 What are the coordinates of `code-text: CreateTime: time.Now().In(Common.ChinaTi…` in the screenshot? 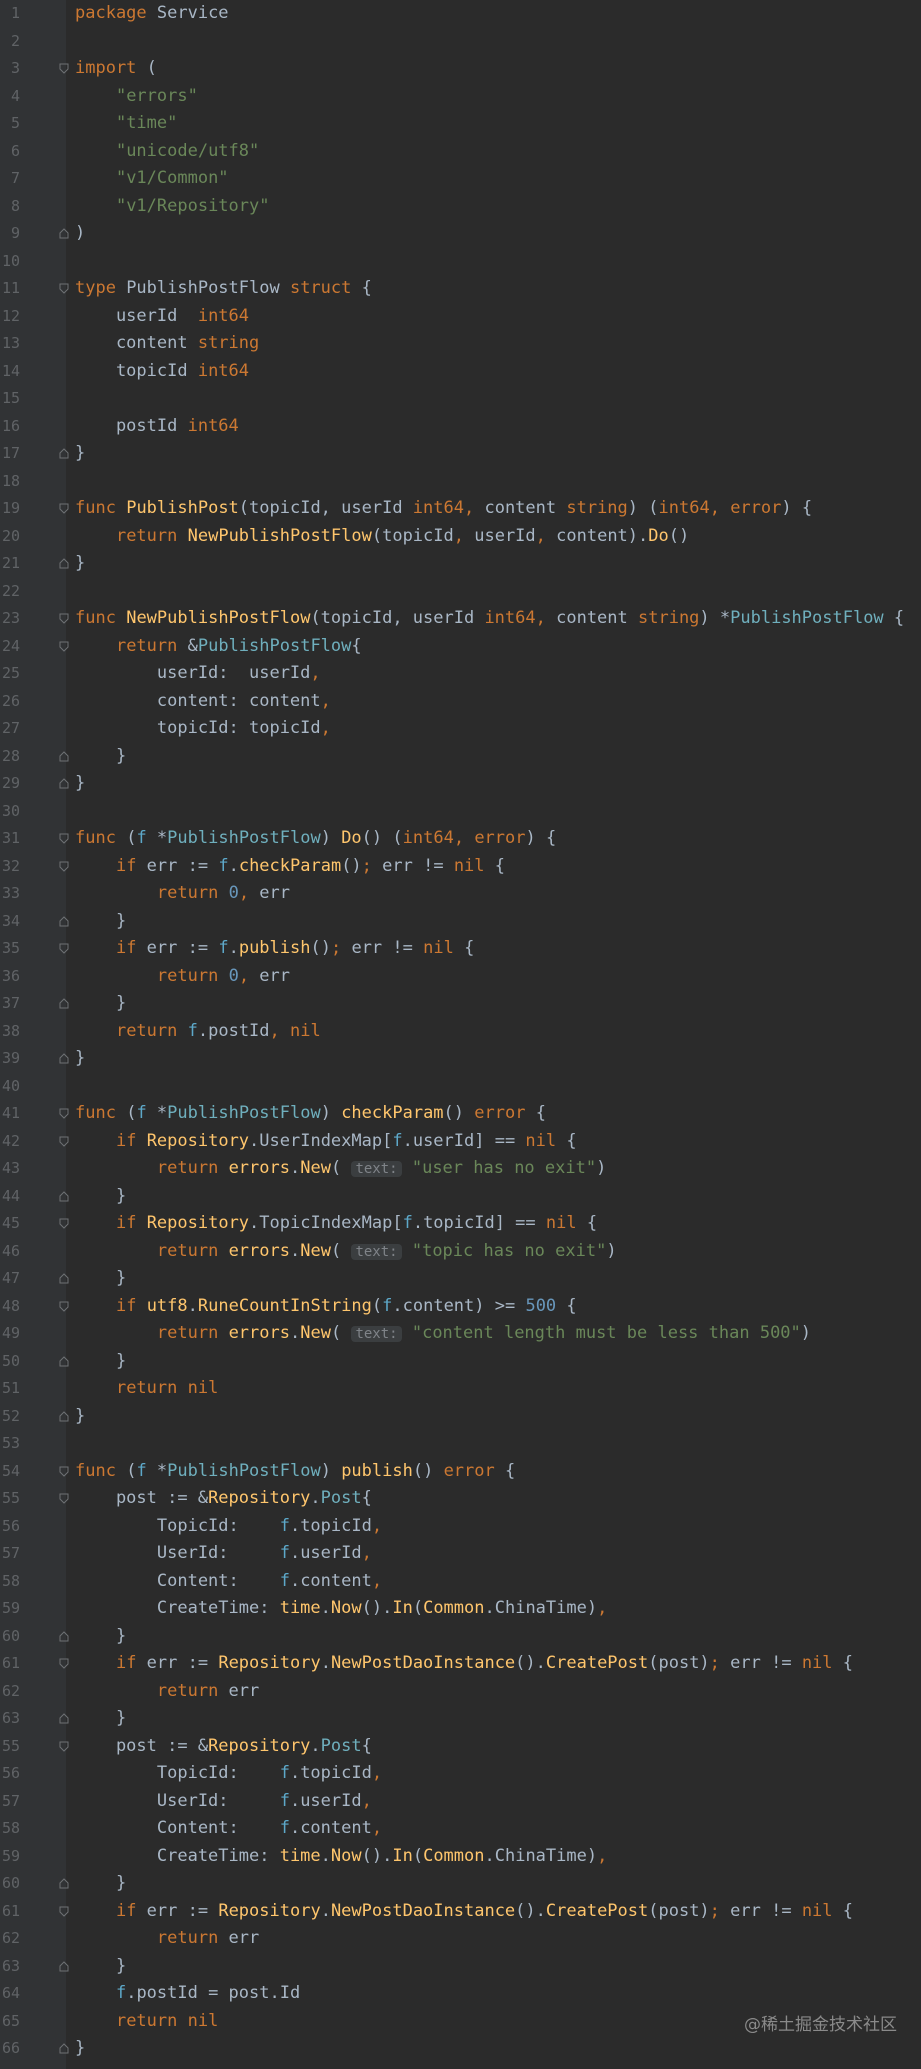 It's located at (341, 1857).